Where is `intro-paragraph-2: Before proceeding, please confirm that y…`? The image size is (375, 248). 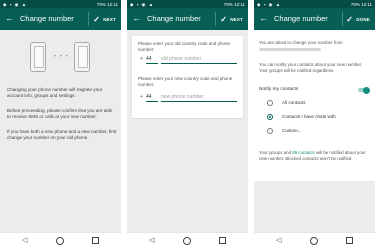
intro-paragraph-2: Before proceeding, please confirm that y… is located at coordinates (60, 114).